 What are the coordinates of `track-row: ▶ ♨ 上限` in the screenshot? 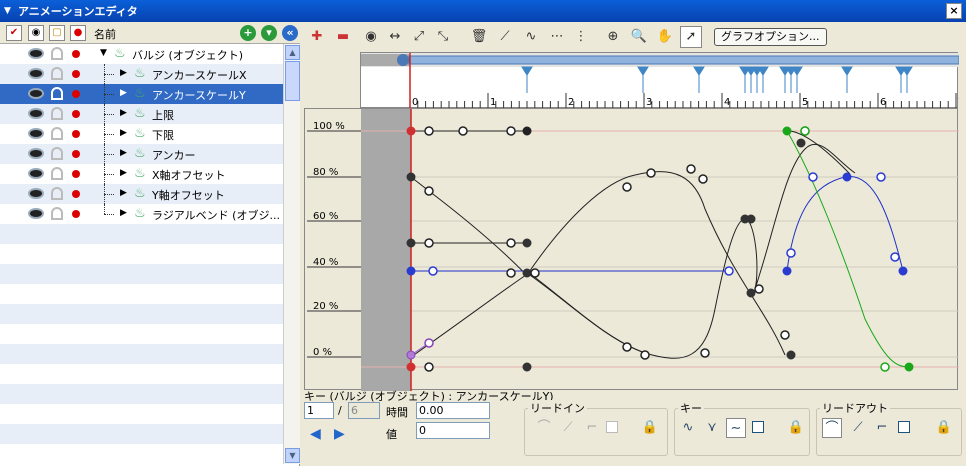 It's located at (141, 114).